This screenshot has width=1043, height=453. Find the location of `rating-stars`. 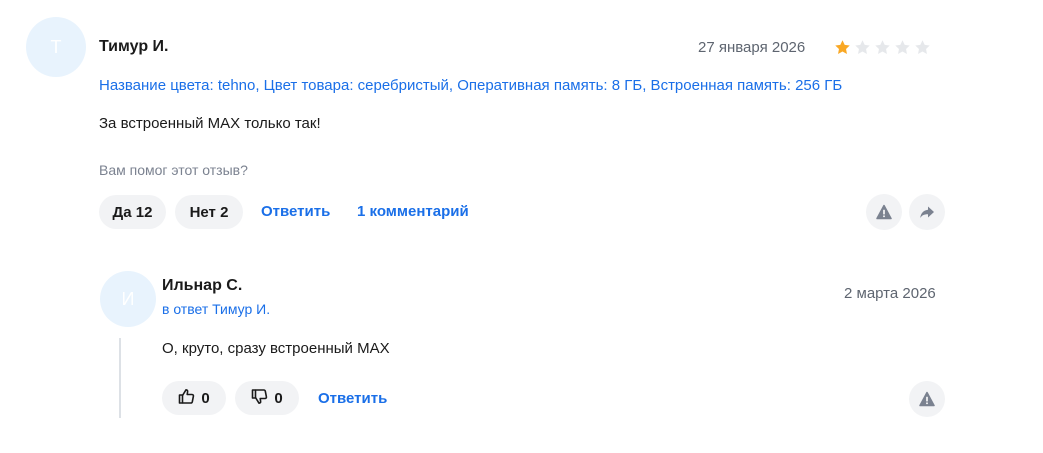

rating-stars is located at coordinates (882, 47).